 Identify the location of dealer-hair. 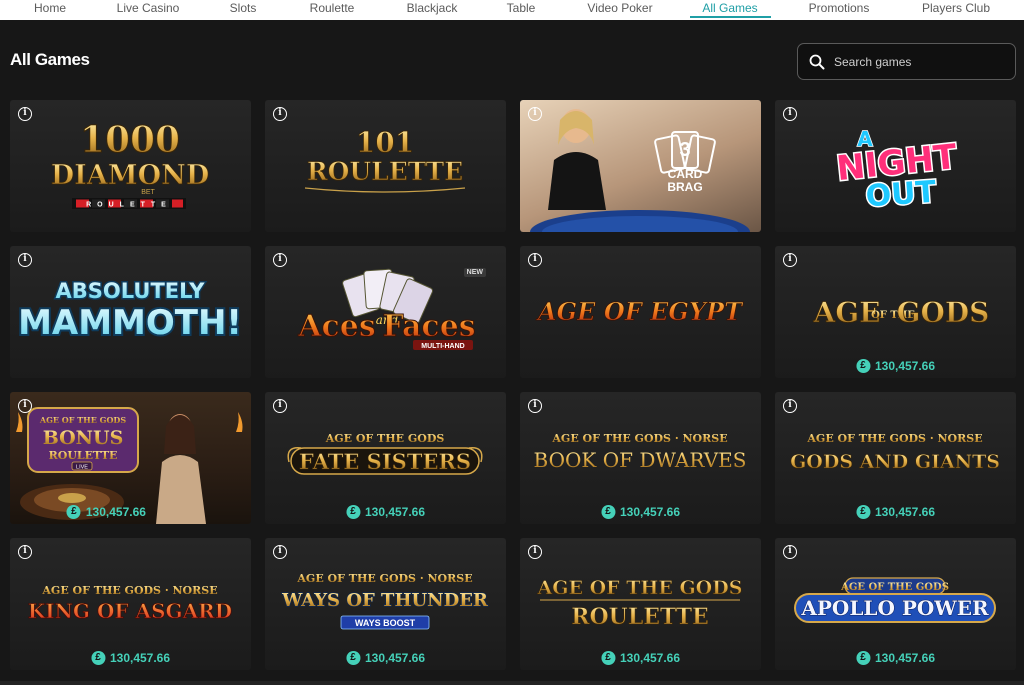
(180, 434).